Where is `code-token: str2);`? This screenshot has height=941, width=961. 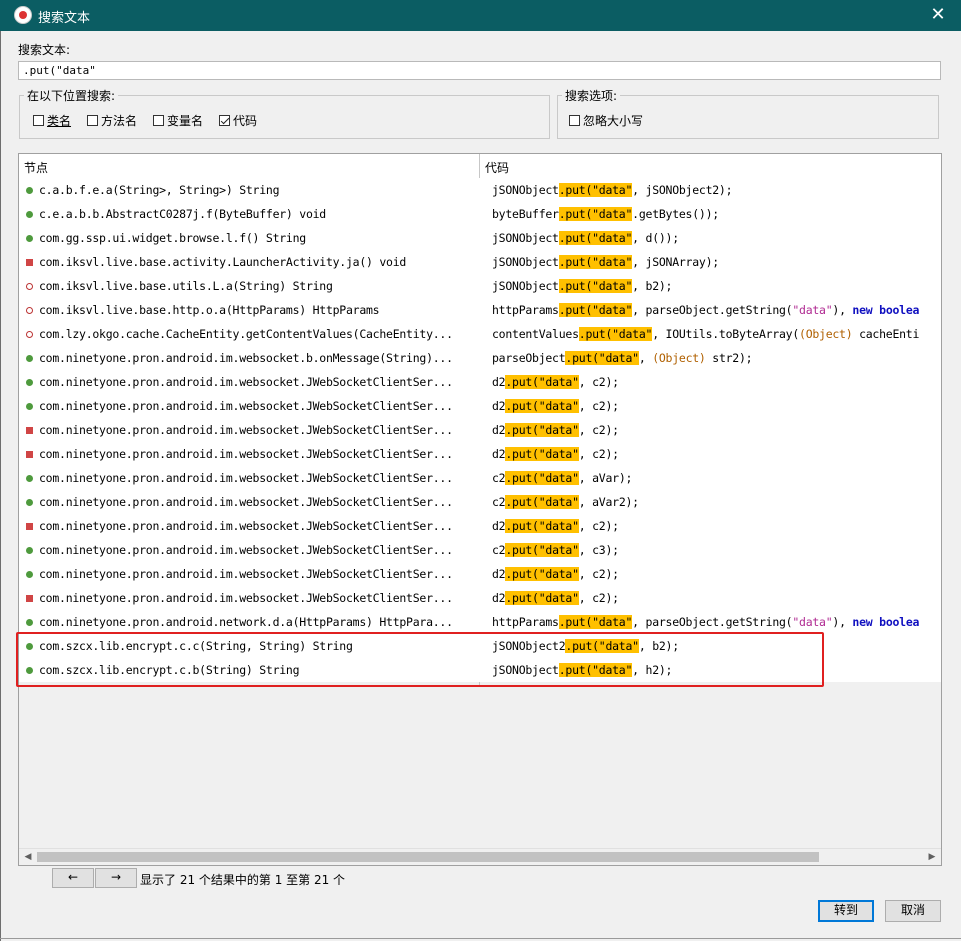
code-token: str2); is located at coordinates (729, 358).